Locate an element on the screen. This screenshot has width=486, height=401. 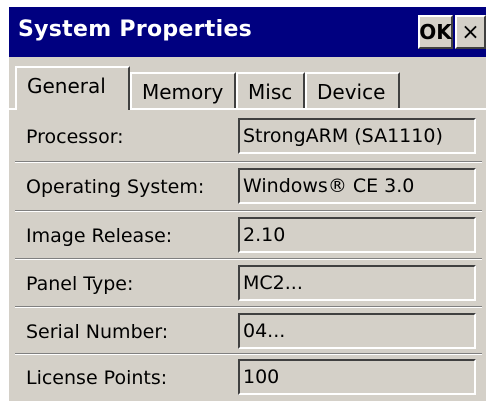
tab-label: Memory is located at coordinates (183, 92).